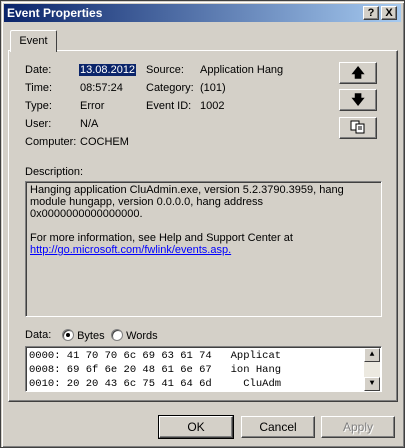 This screenshot has width=405, height=448. What do you see at coordinates (38, 106) in the screenshot?
I see `type-label: Type:` at bounding box center [38, 106].